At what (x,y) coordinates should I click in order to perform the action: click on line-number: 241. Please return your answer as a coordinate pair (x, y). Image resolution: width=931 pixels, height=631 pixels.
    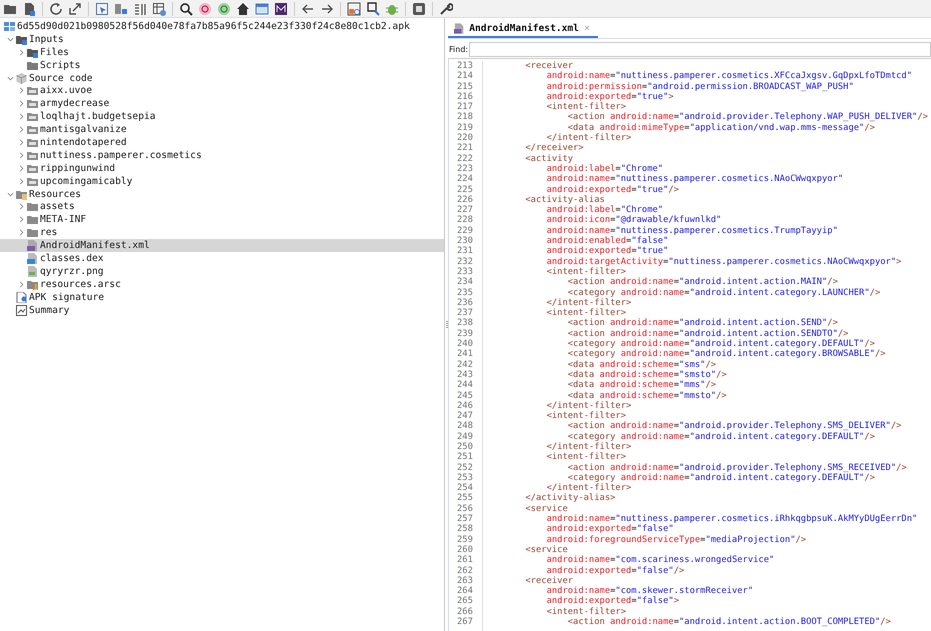
    Looking at the image, I should click on (465, 354).